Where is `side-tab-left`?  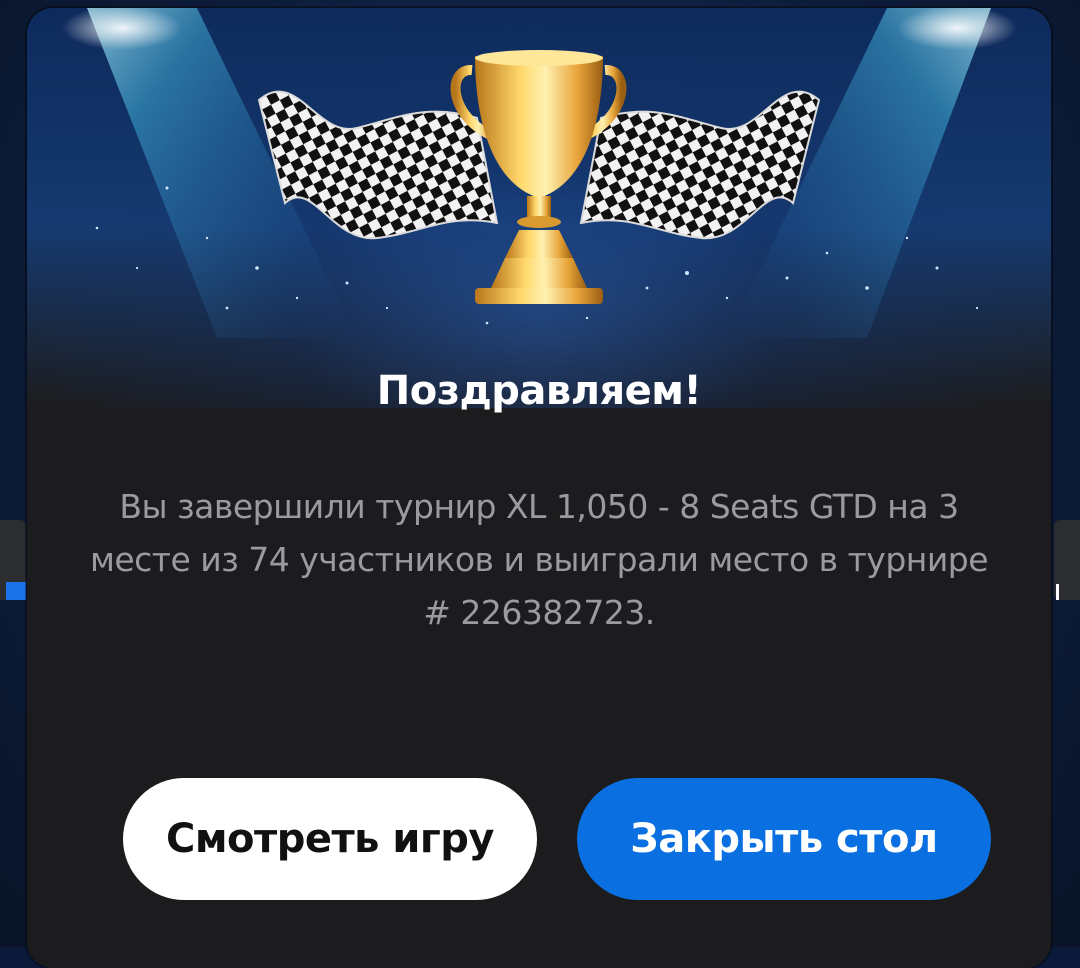
side-tab-left is located at coordinates (13, 560).